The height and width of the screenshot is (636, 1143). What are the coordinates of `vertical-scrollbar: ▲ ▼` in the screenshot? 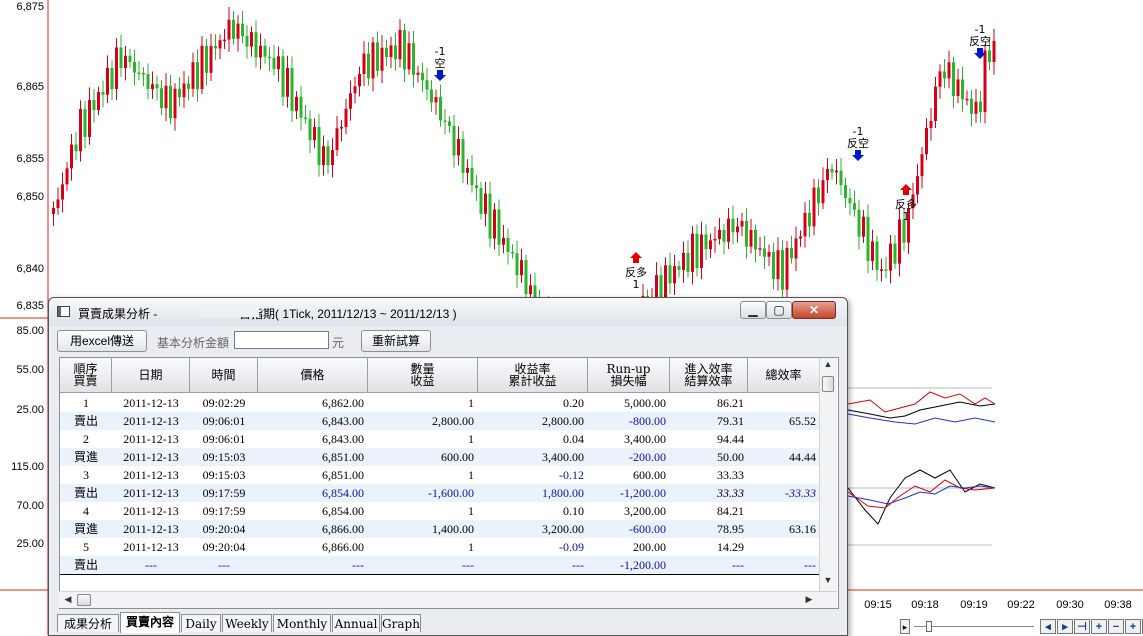 It's located at (828, 482).